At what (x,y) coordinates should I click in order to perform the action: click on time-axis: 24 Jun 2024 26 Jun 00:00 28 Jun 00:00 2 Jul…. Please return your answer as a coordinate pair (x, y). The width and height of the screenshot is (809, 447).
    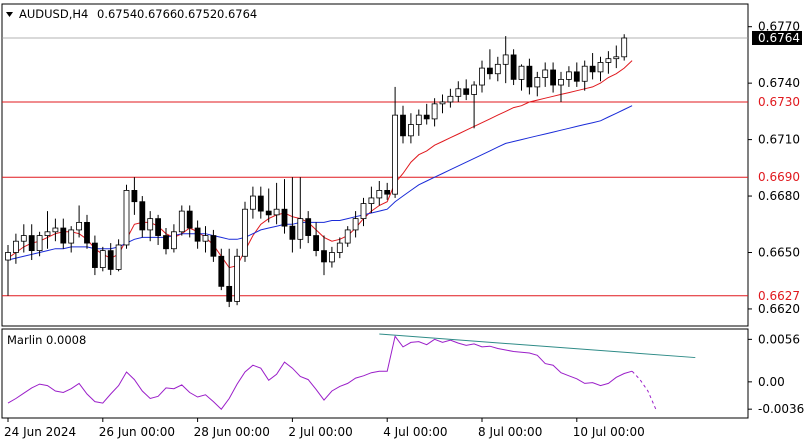
    Looking at the image, I should click on (324, 428).